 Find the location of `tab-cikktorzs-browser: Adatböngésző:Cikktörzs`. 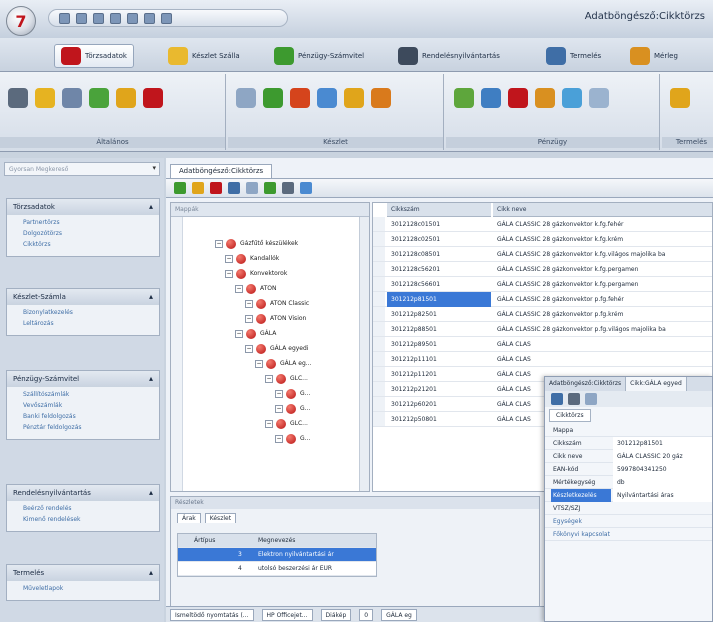

tab-cikktorzs-browser: Adatböngésző:Cikktörzs is located at coordinates (586, 384).